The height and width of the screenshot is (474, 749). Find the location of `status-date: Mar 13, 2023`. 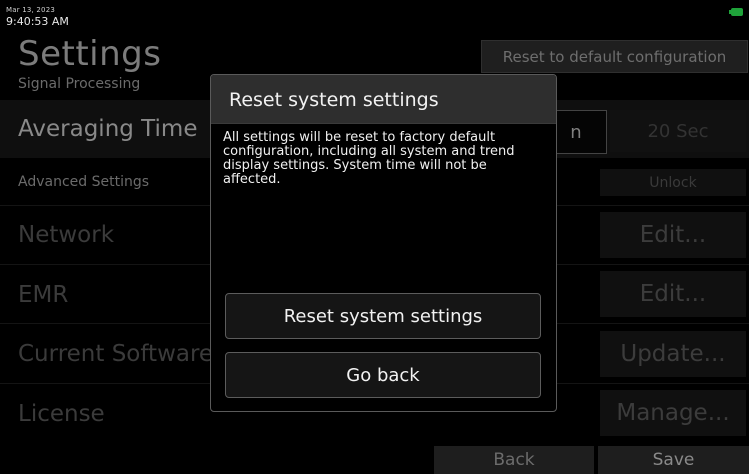

status-date: Mar 13, 2023 is located at coordinates (31, 10).